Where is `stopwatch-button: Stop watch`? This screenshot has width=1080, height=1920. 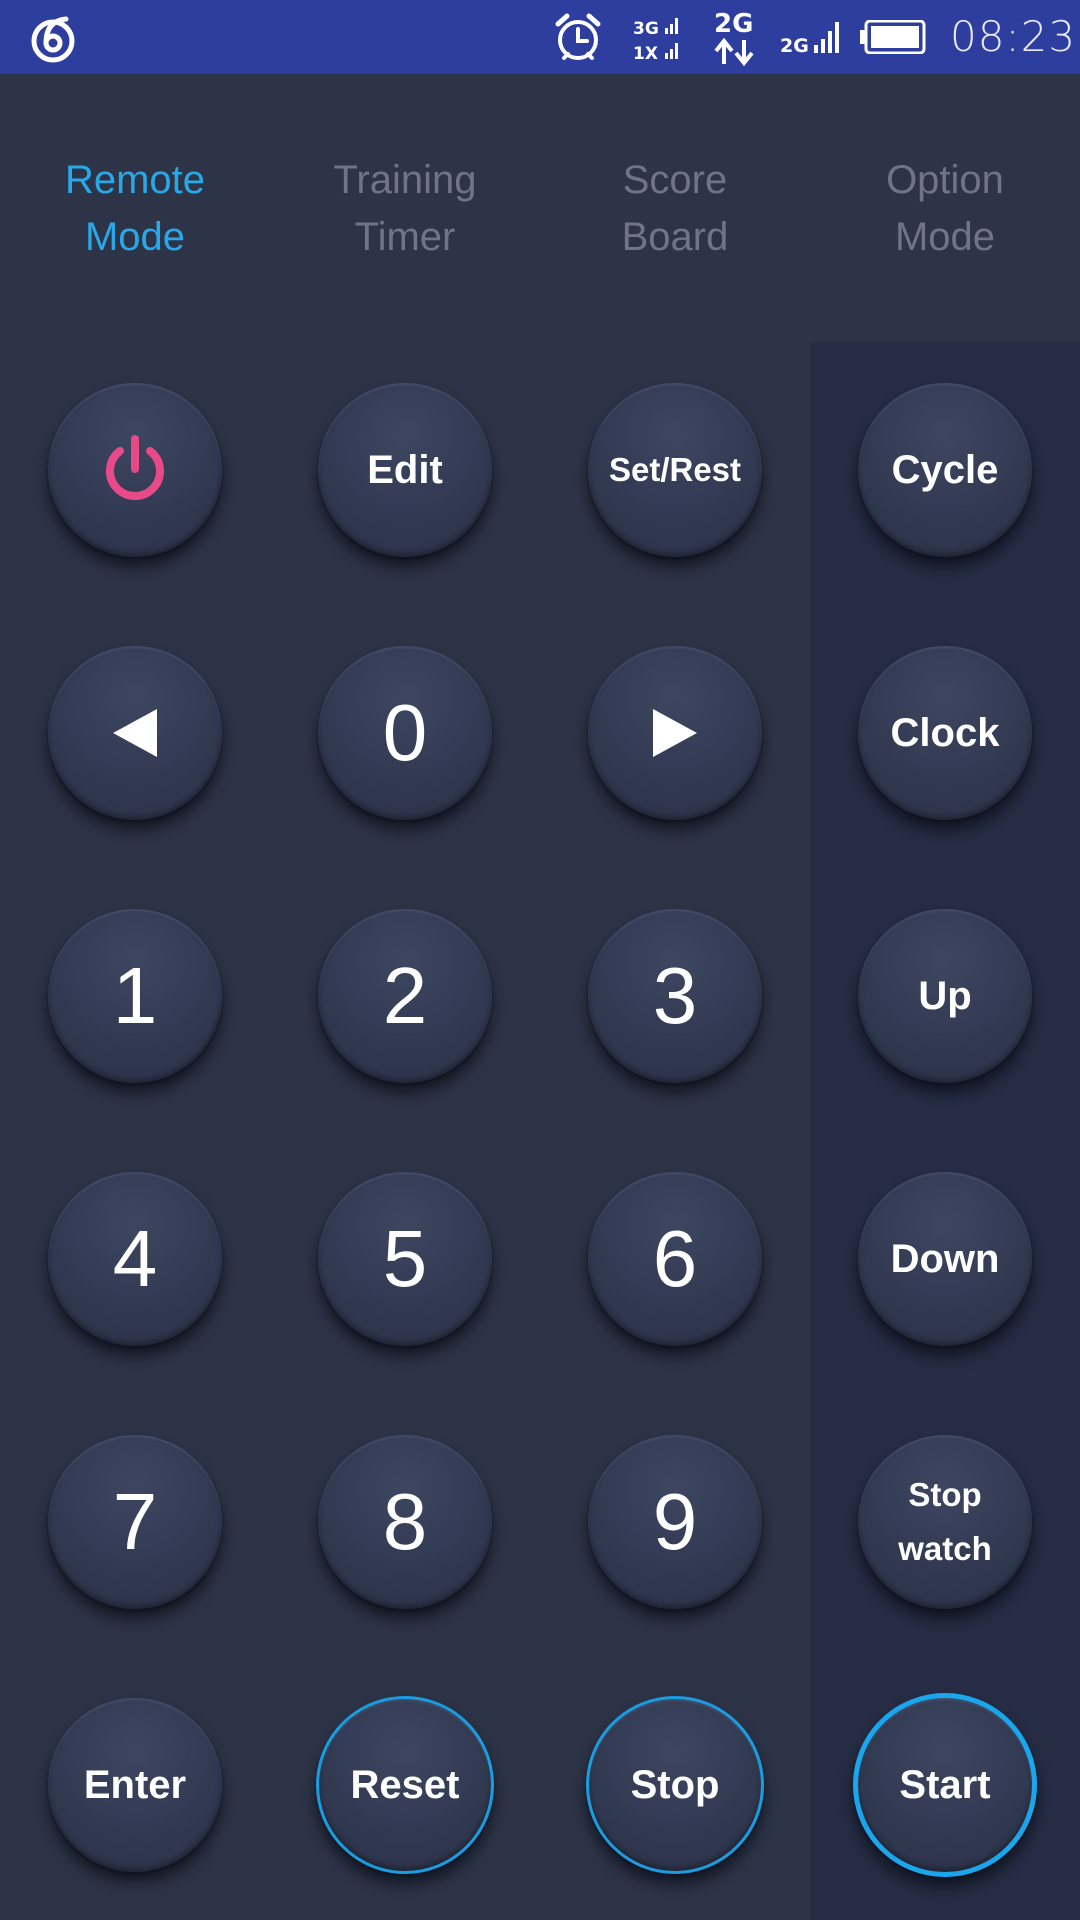
stopwatch-button: Stop watch is located at coordinates (945, 1522).